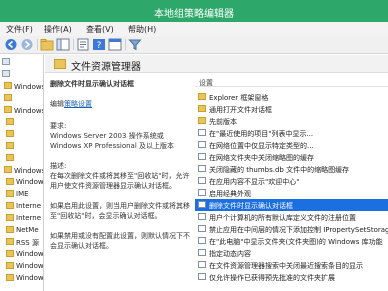 The height and width of the screenshot is (291, 388). I want to click on tree-item: Windows "启", so click(21, 171).